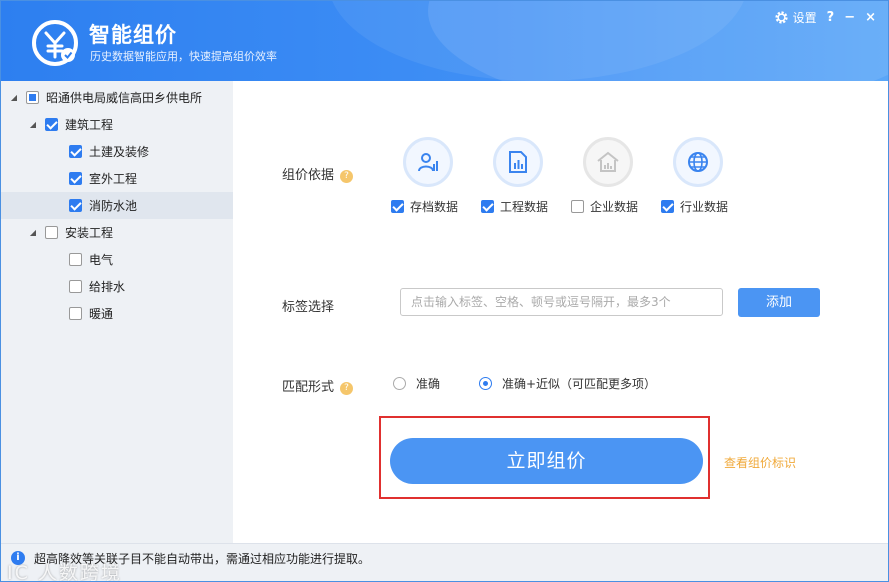 The width and height of the screenshot is (889, 582). I want to click on watermark: IC 人数跨境, so click(64, 572).